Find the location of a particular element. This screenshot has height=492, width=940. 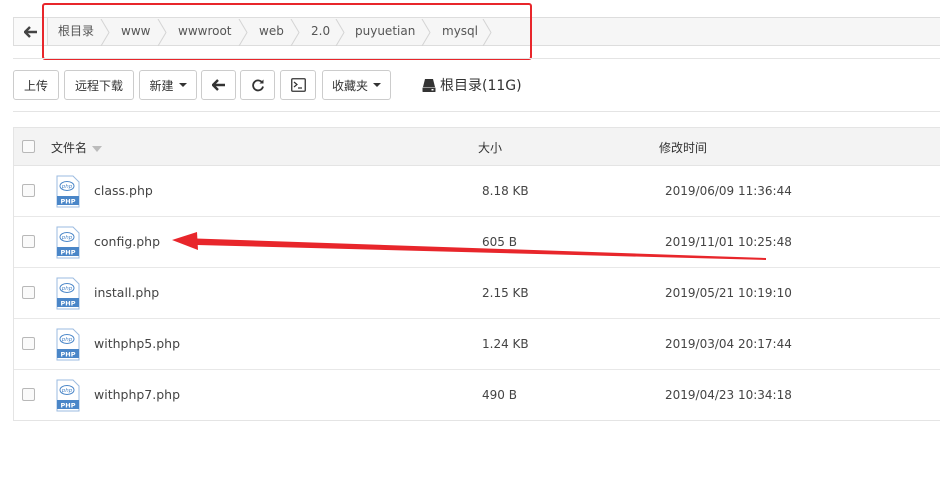

annotation-arrow is located at coordinates (469, 246).